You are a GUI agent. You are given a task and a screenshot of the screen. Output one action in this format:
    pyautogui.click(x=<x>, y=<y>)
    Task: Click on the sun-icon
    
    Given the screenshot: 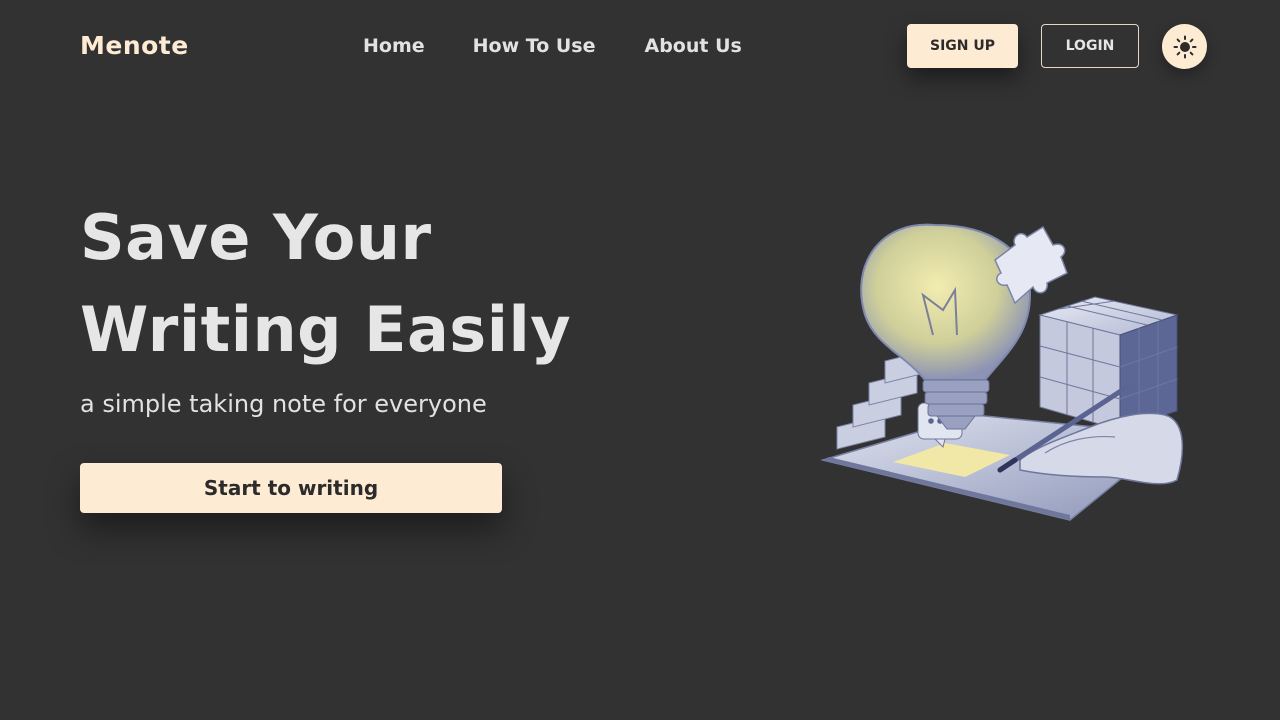 What is the action you would take?
    pyautogui.click(x=1184, y=46)
    